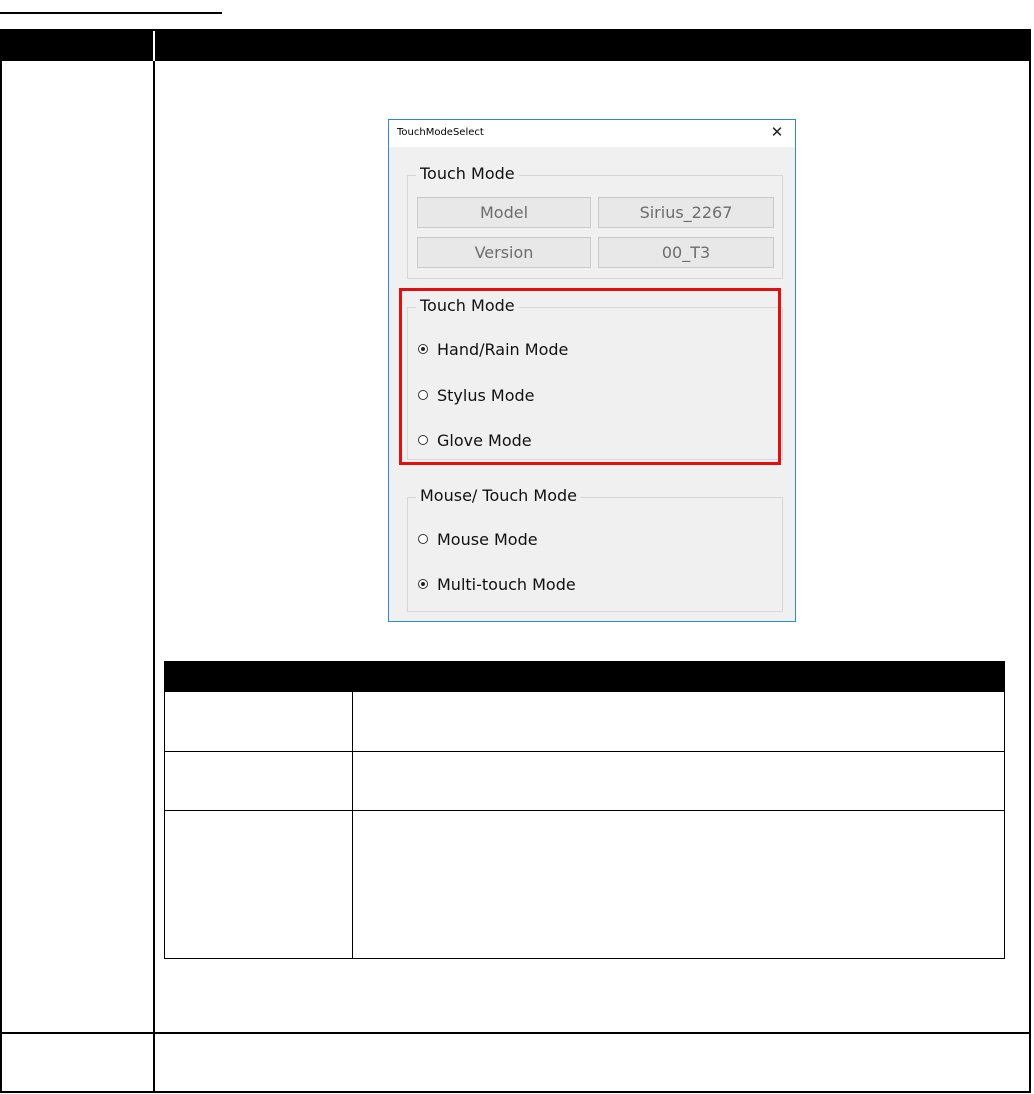  Describe the element at coordinates (111, 13) in the screenshot. I see `heading-underline` at that location.